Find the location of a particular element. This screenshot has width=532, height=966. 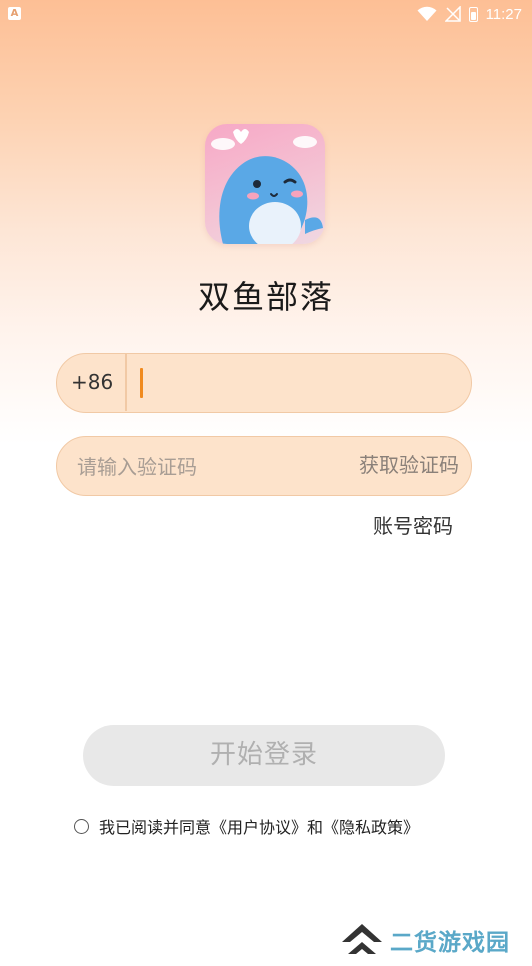

get-code-button: 获取验证码 is located at coordinates (409, 465).